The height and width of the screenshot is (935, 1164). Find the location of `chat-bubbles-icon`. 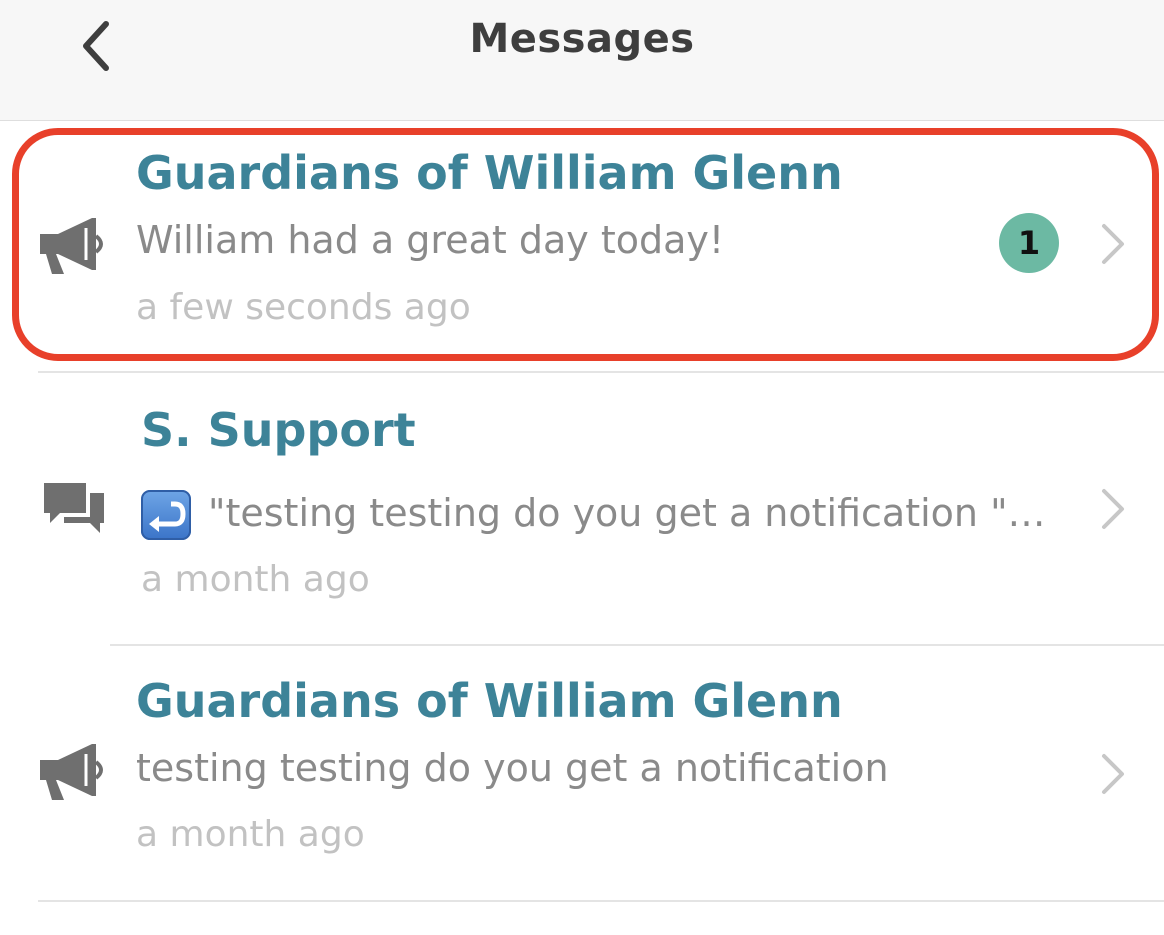

chat-bubbles-icon is located at coordinates (74, 508).